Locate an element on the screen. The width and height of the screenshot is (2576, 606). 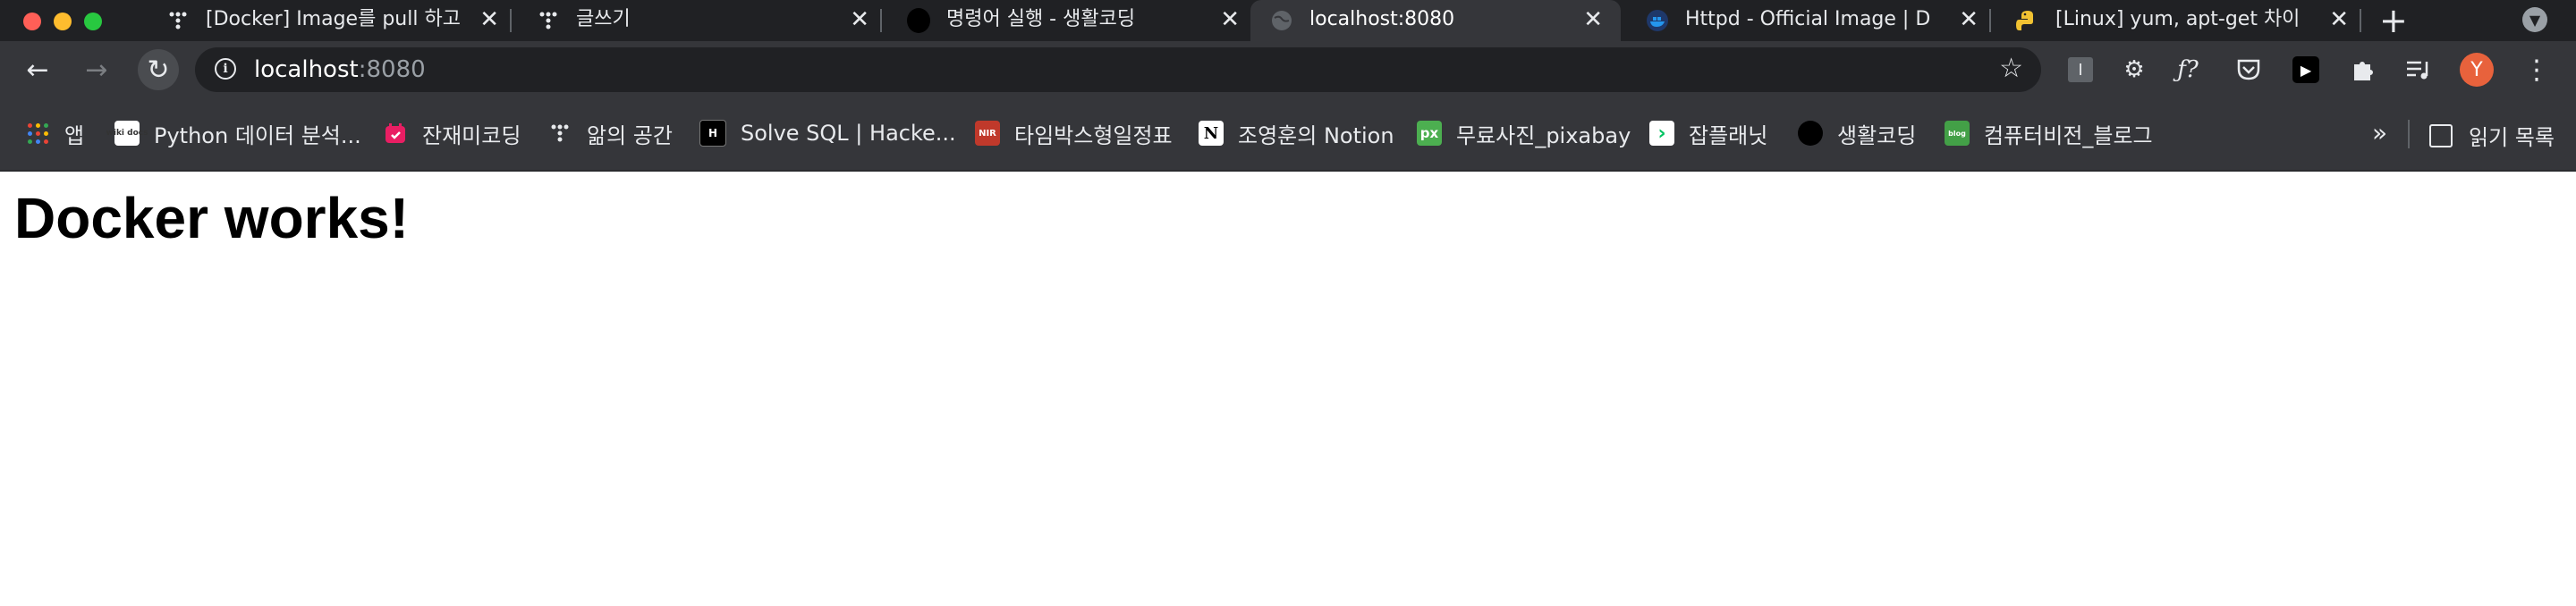
tab-localhost: localhost:8080 ✕ is located at coordinates (1435, 21).